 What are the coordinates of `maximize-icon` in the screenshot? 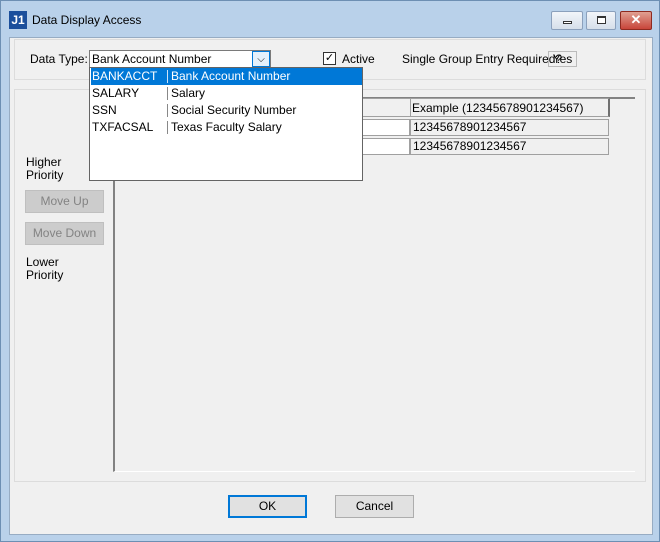 It's located at (601, 20).